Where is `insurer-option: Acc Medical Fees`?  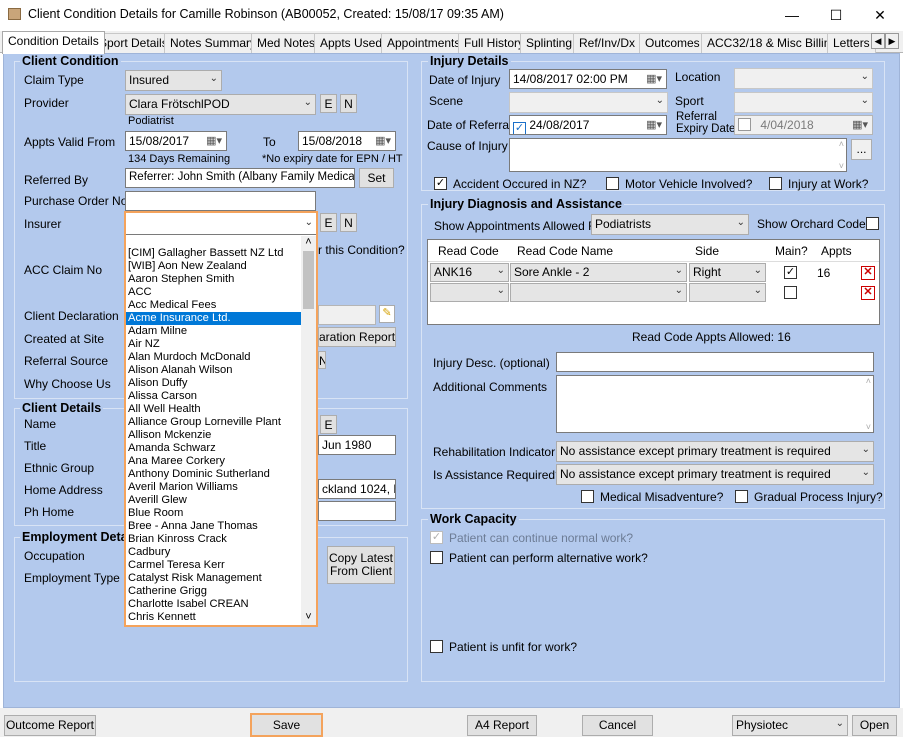
insurer-option: Acc Medical Fees is located at coordinates (213, 305).